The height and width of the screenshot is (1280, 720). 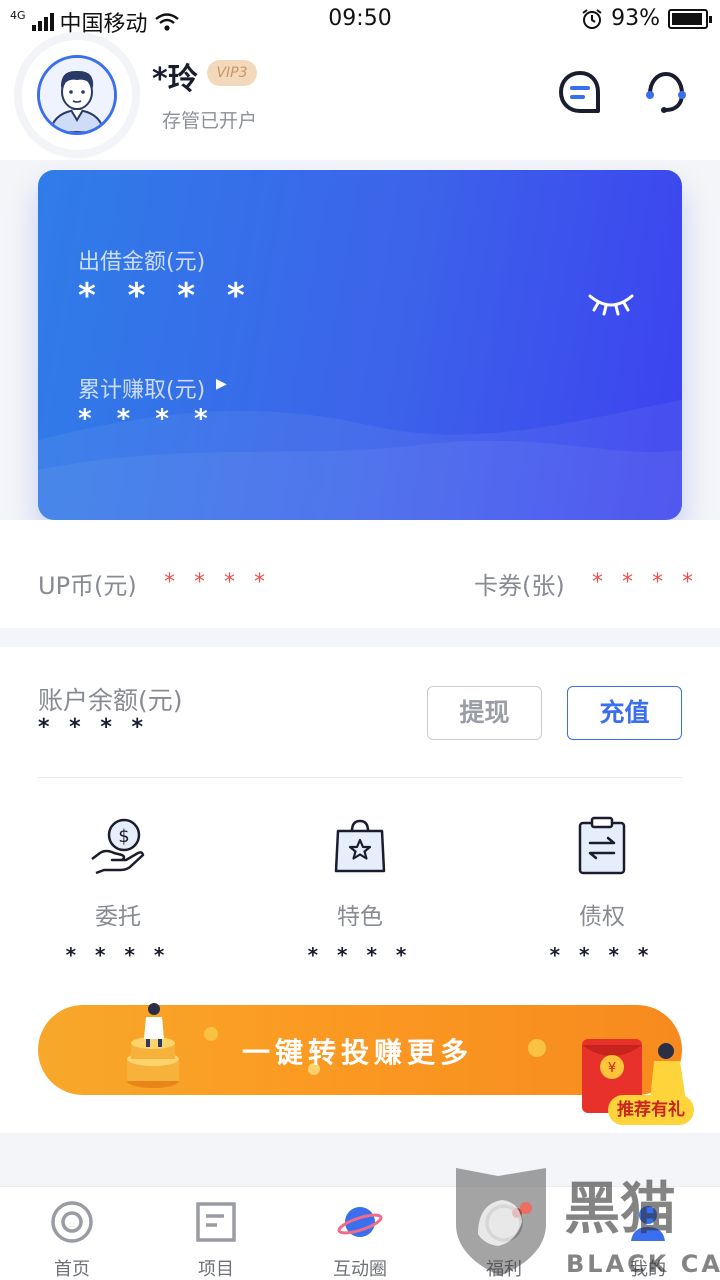 I want to click on feature-entrust: $ 委托 * * * *, so click(x=118, y=890).